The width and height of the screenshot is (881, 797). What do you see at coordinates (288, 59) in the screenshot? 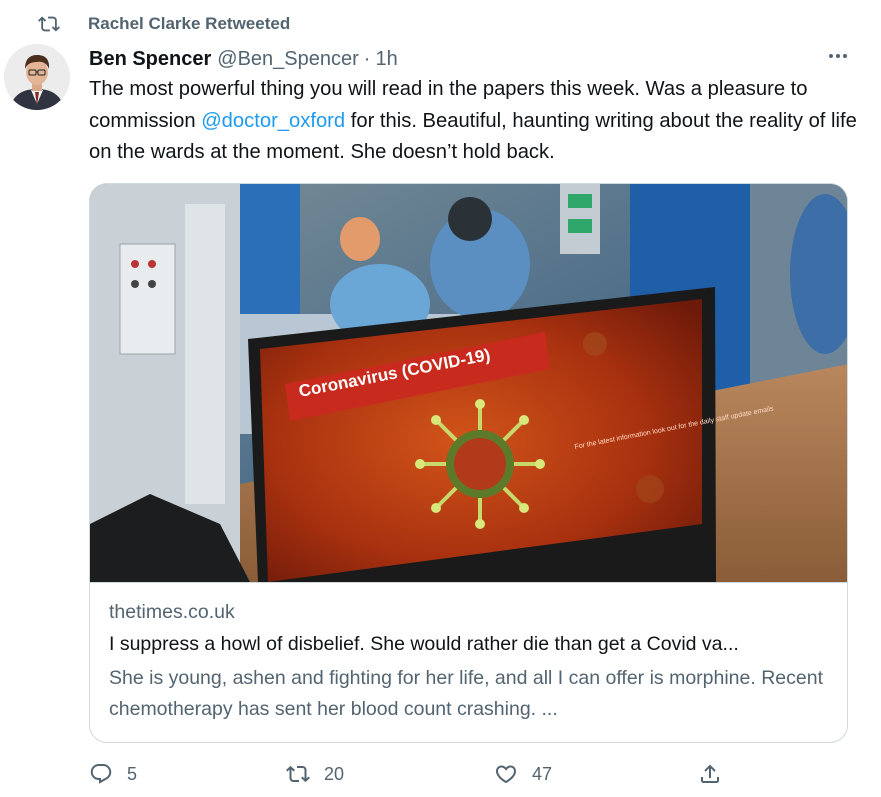
I see `author-handle: @Ben_Spencer` at bounding box center [288, 59].